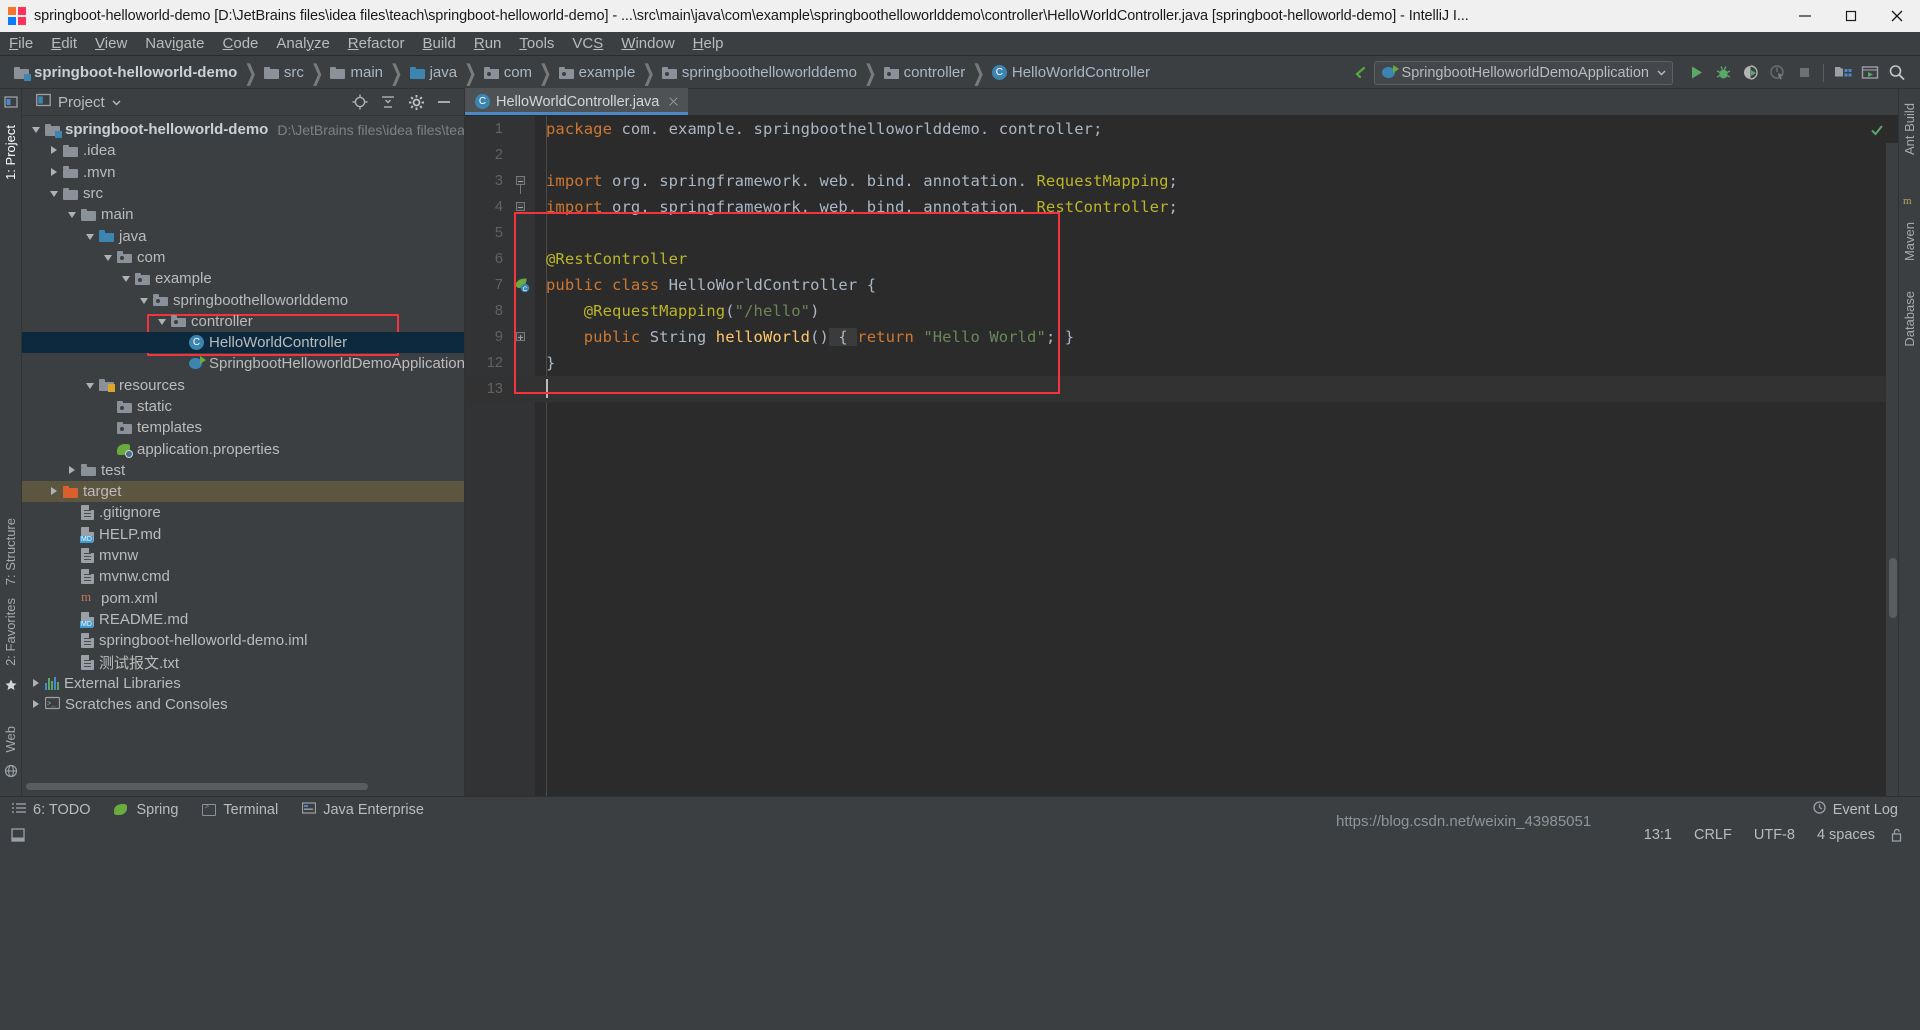  What do you see at coordinates (1896, 73) in the screenshot?
I see `search-everywhere-button` at bounding box center [1896, 73].